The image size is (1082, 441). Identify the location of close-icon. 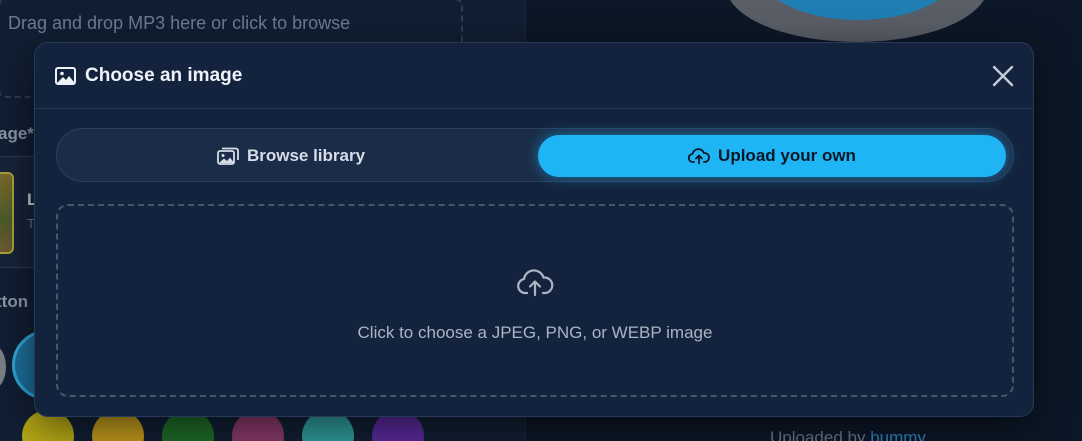
(1003, 76).